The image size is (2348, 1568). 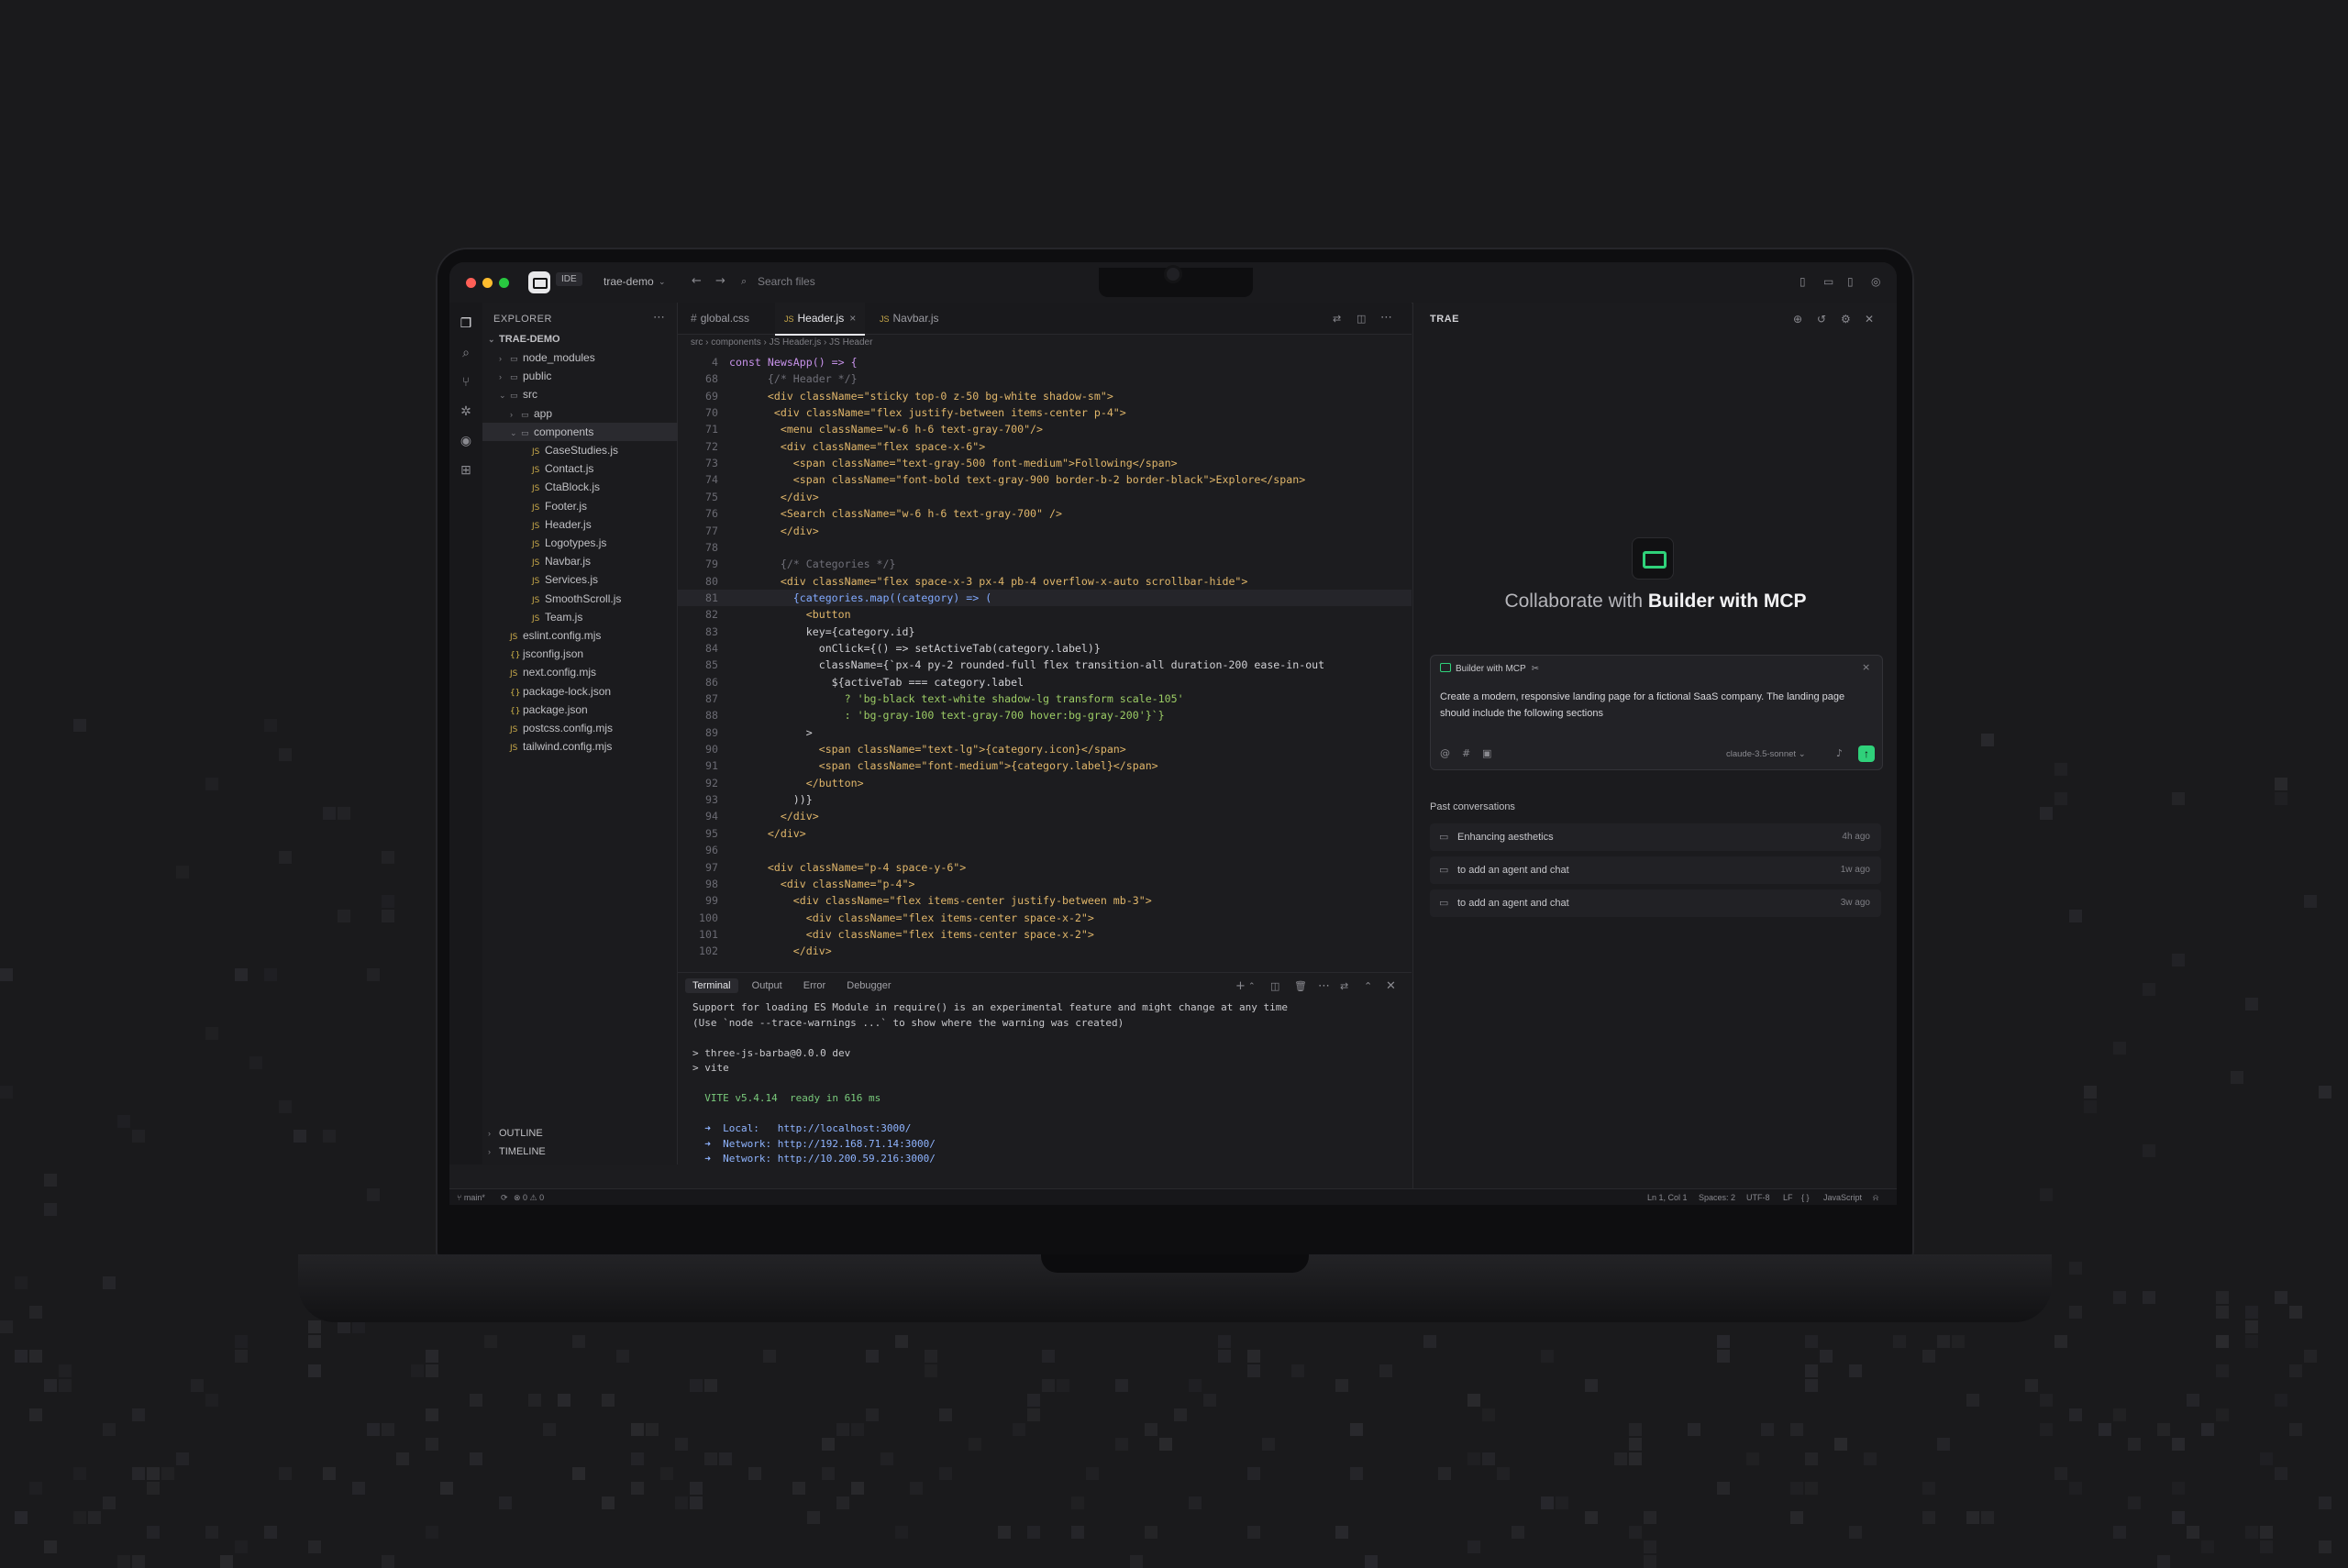 I want to click on image-icon: ▣, so click(x=1486, y=754).